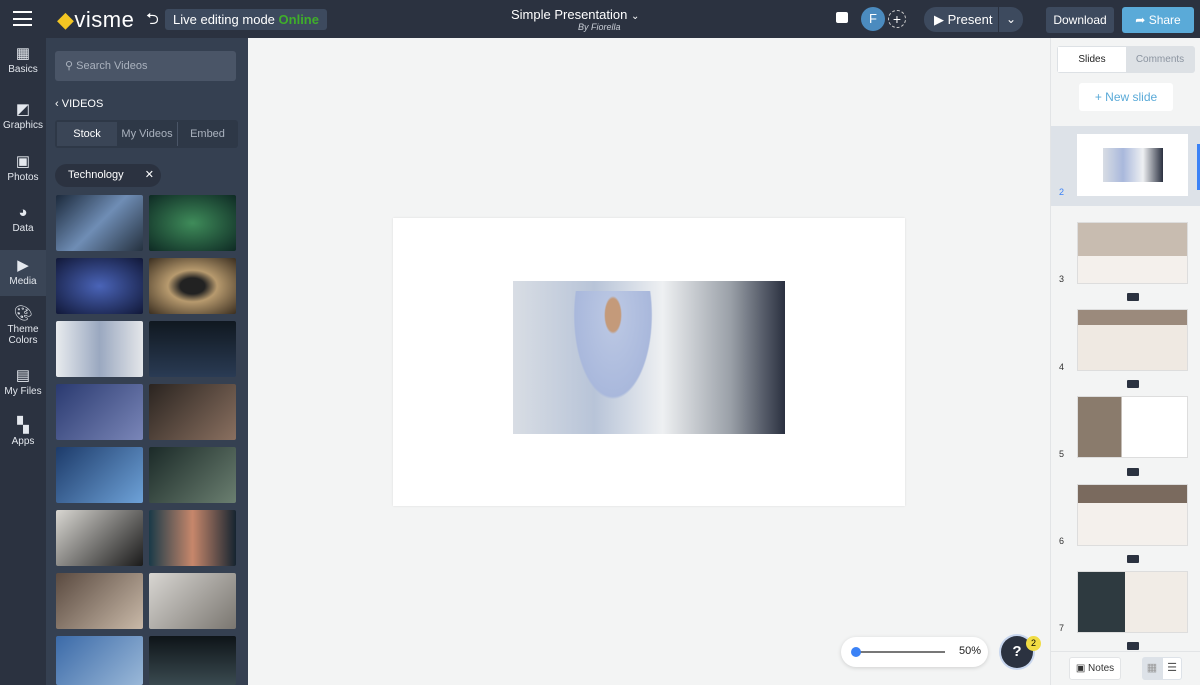  Describe the element at coordinates (23, 212) in the screenshot. I see `pie-chart-icon: ◕` at that location.